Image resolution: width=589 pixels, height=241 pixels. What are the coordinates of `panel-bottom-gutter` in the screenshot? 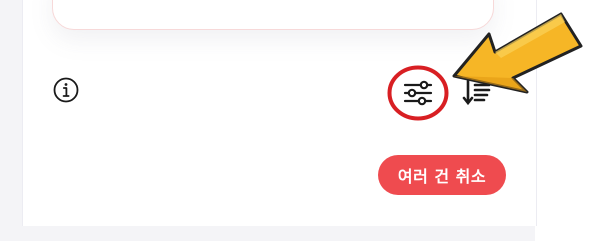 It's located at (278, 233).